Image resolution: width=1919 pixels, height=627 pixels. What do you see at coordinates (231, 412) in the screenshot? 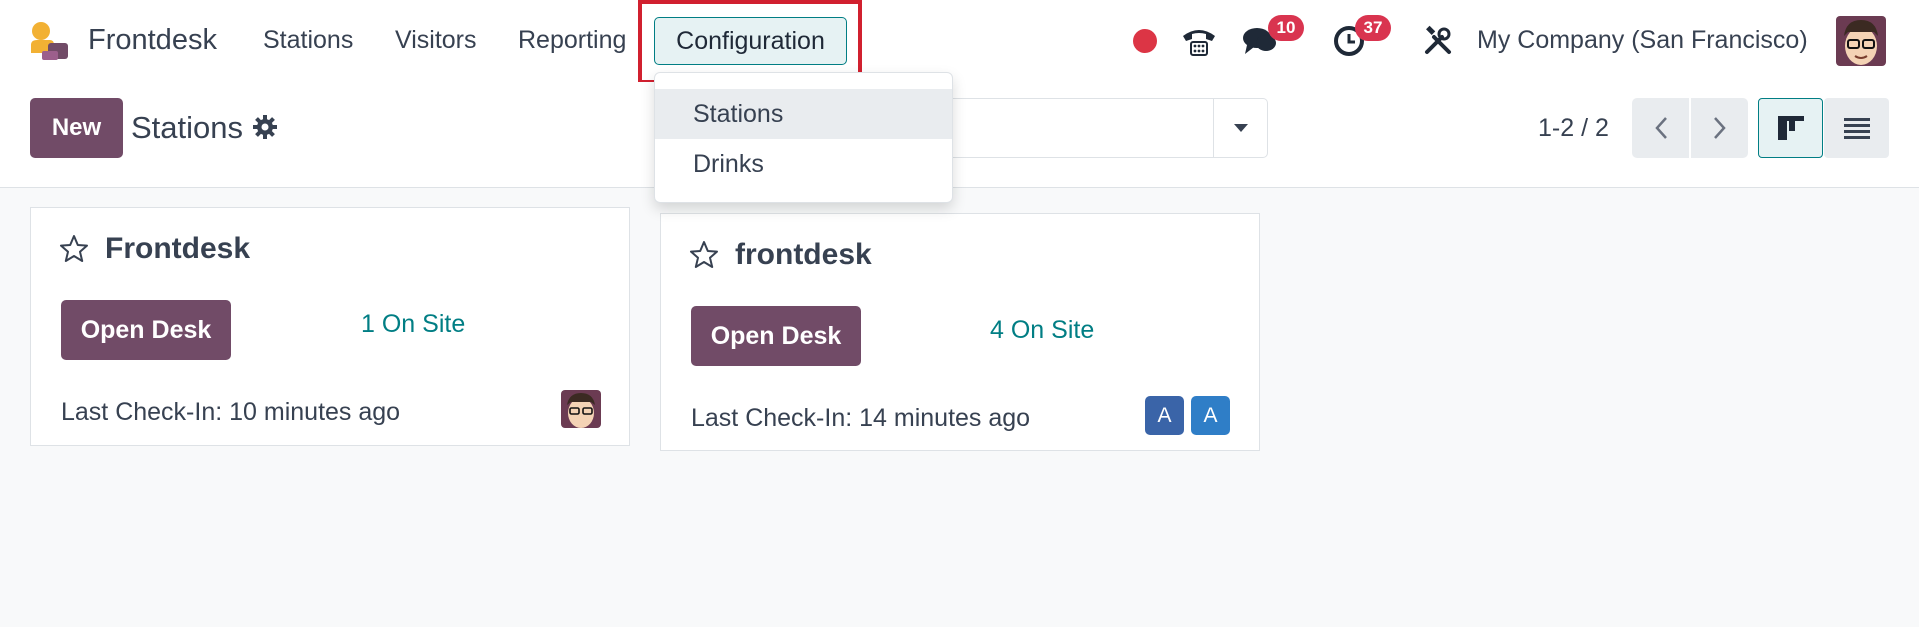
I see `last-checkin: Last Check-In: 10 minutes ago` at bounding box center [231, 412].